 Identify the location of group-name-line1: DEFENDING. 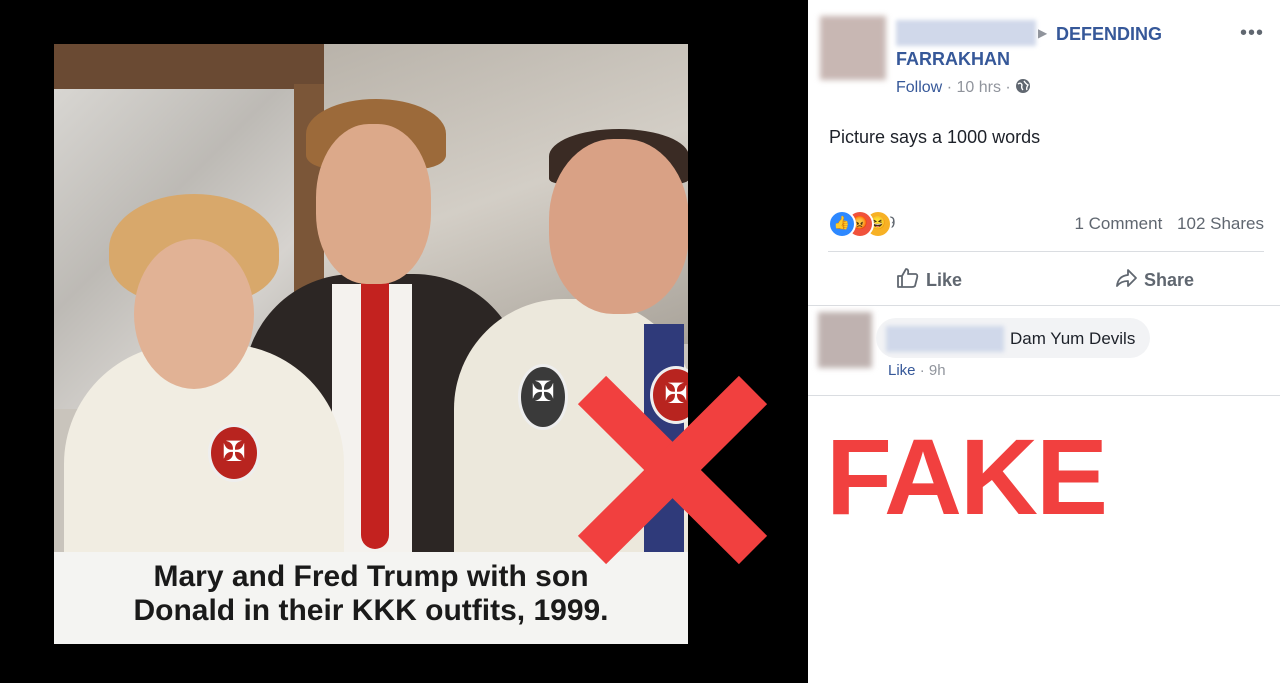
(1109, 34).